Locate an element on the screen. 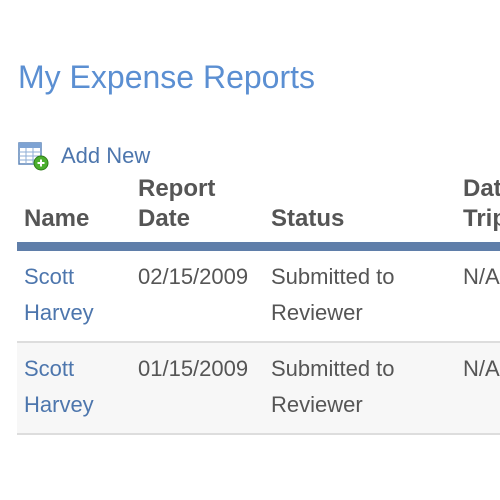 The height and width of the screenshot is (500, 500). column-header-trip-date: Date of Trip is located at coordinates (478, 212).